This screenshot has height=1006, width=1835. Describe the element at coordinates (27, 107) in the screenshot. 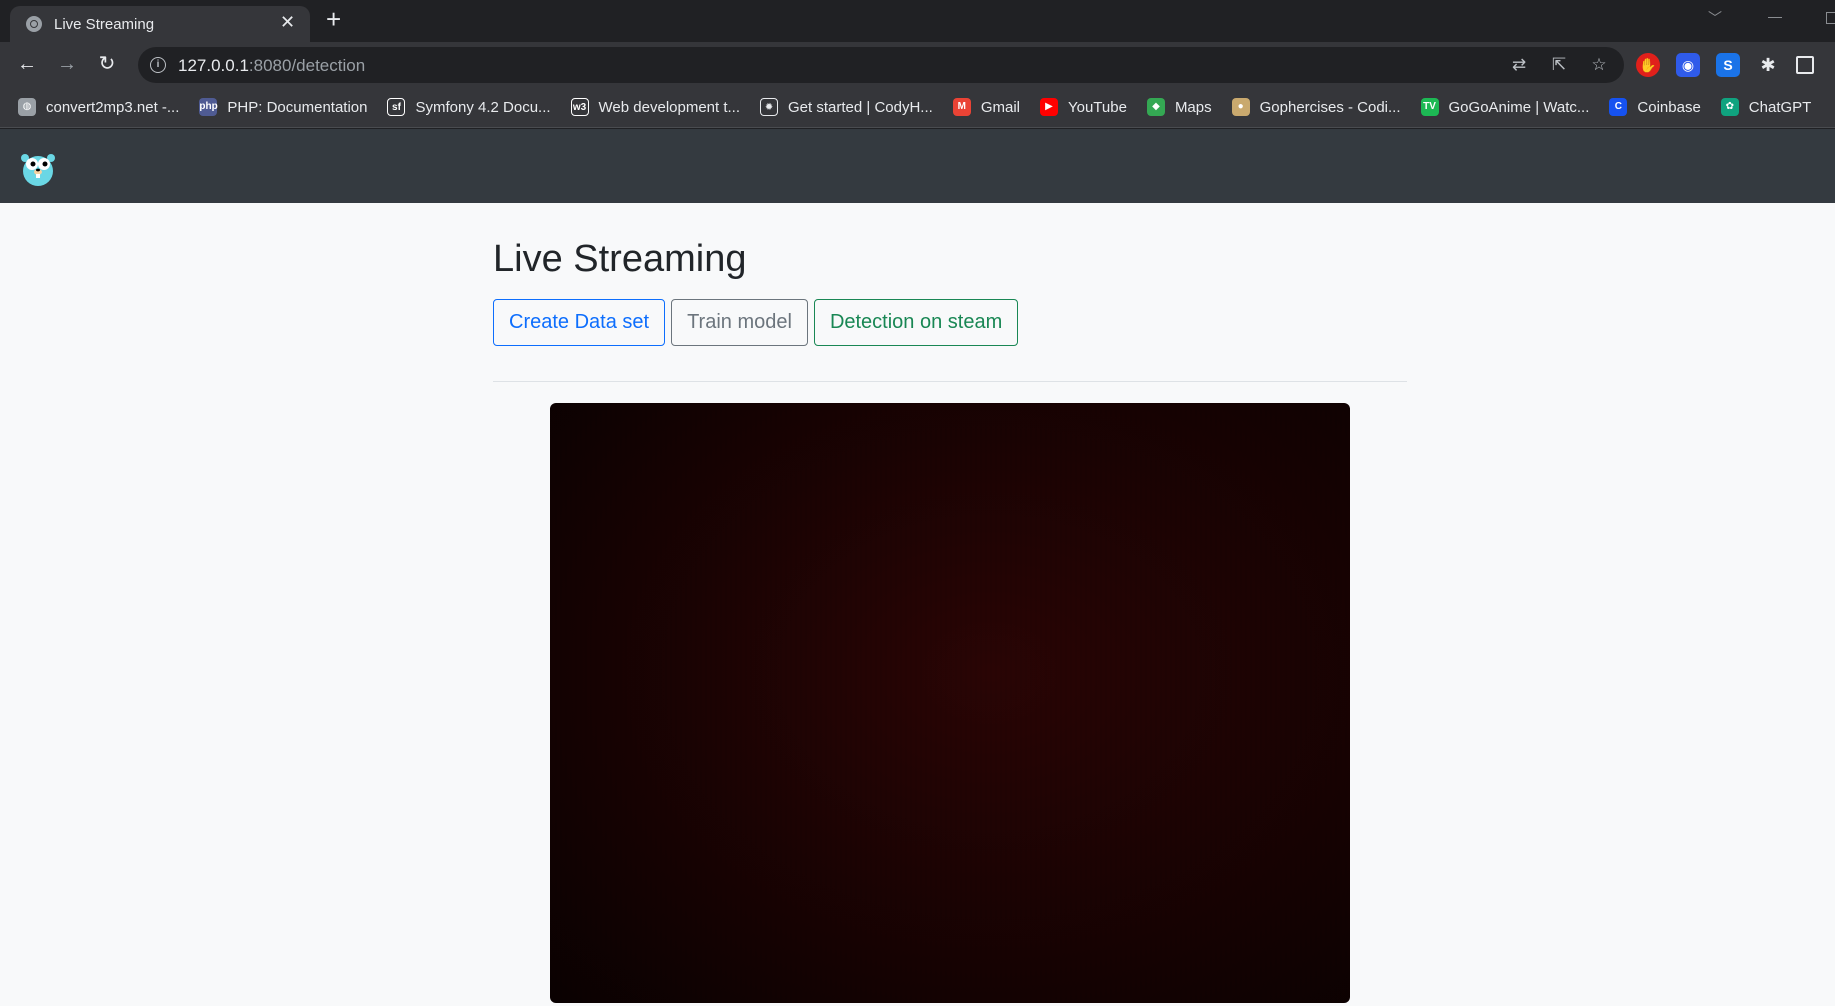

I see `globe-icon: ◍` at that location.